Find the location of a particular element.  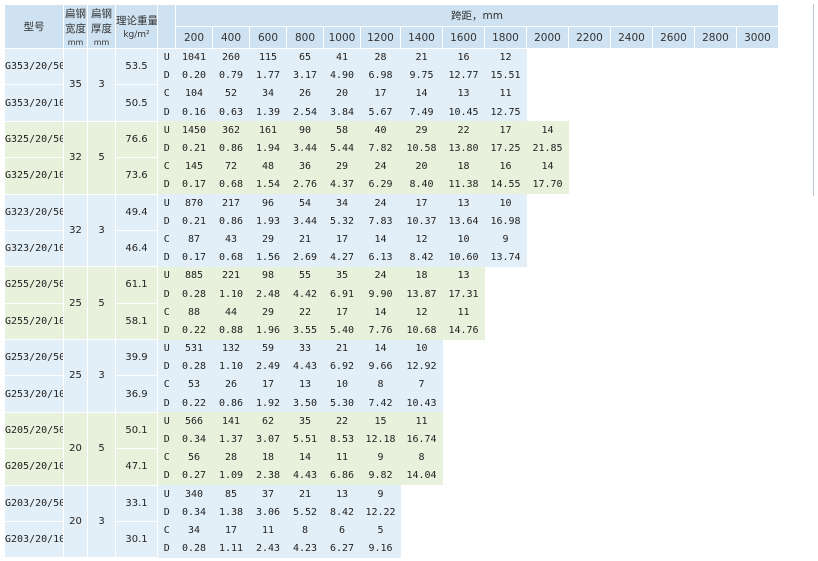

model-cell: G203/20/100W is located at coordinates (34, 539).